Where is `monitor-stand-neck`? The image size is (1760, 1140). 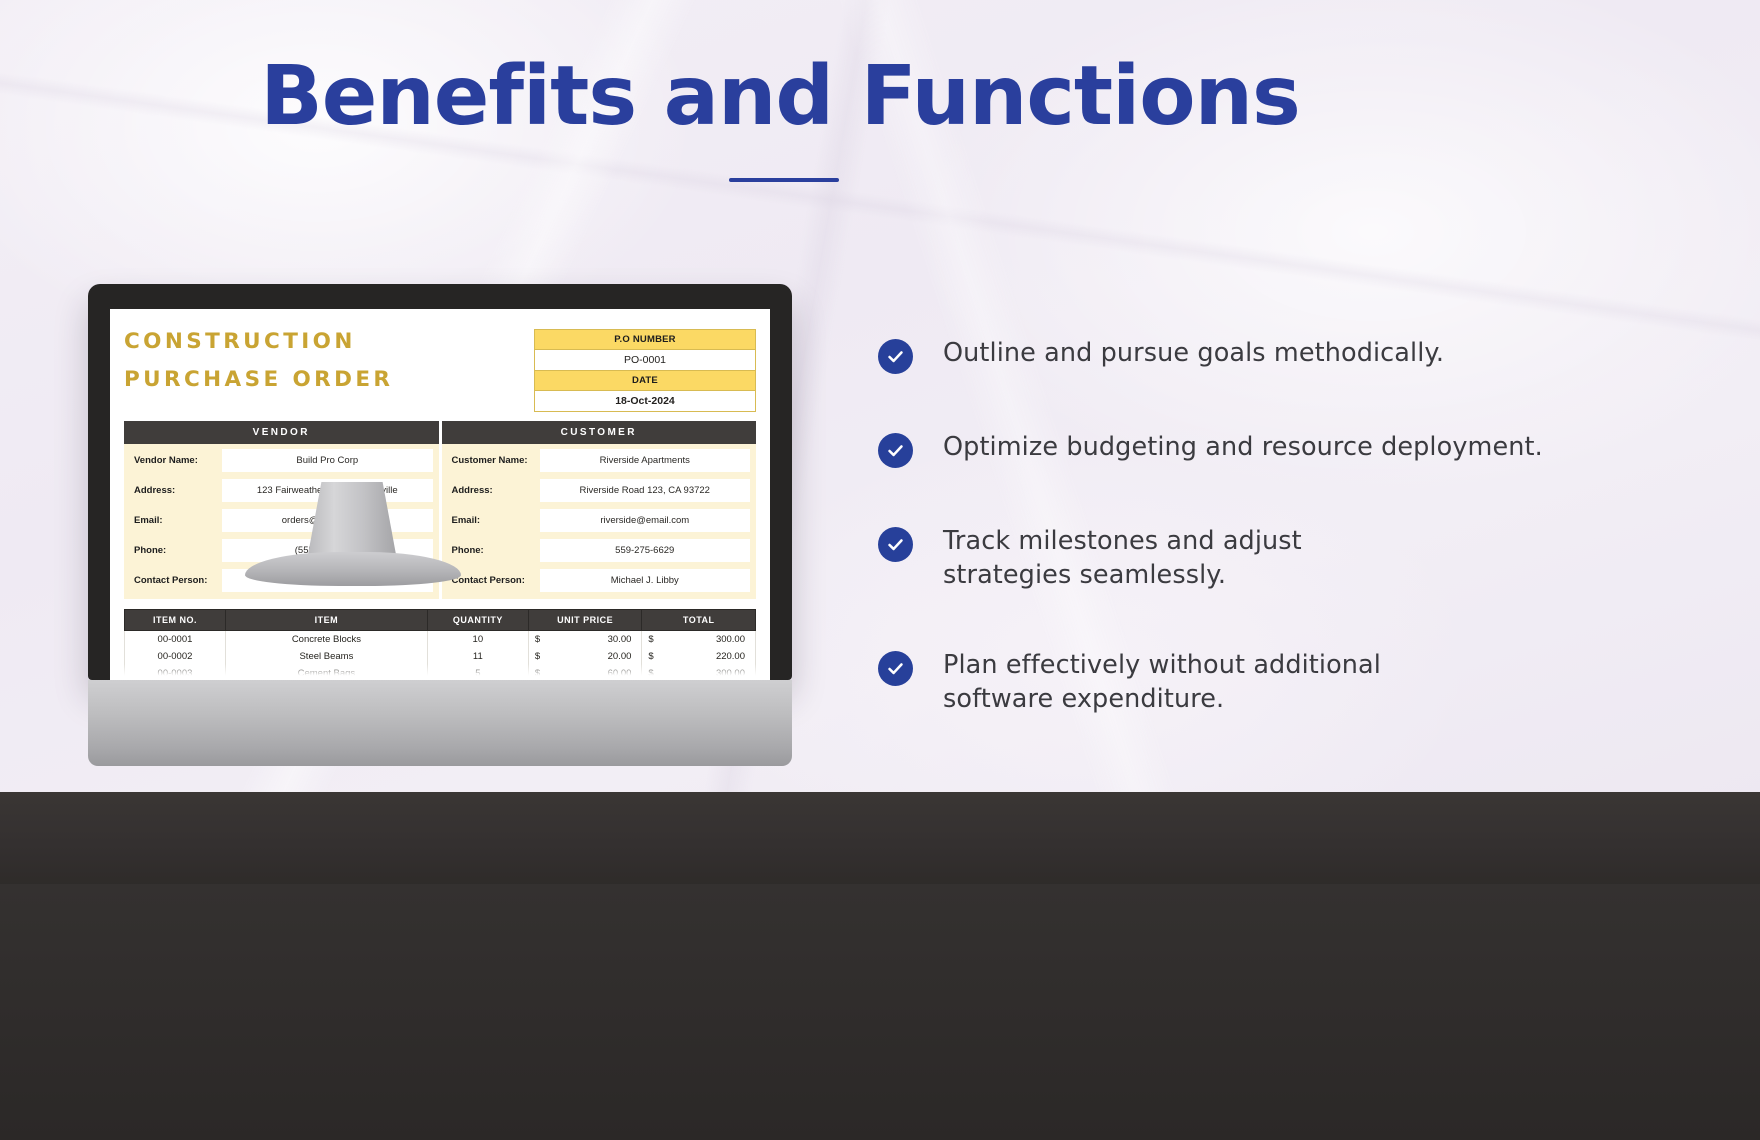 monitor-stand-neck is located at coordinates (352, 521).